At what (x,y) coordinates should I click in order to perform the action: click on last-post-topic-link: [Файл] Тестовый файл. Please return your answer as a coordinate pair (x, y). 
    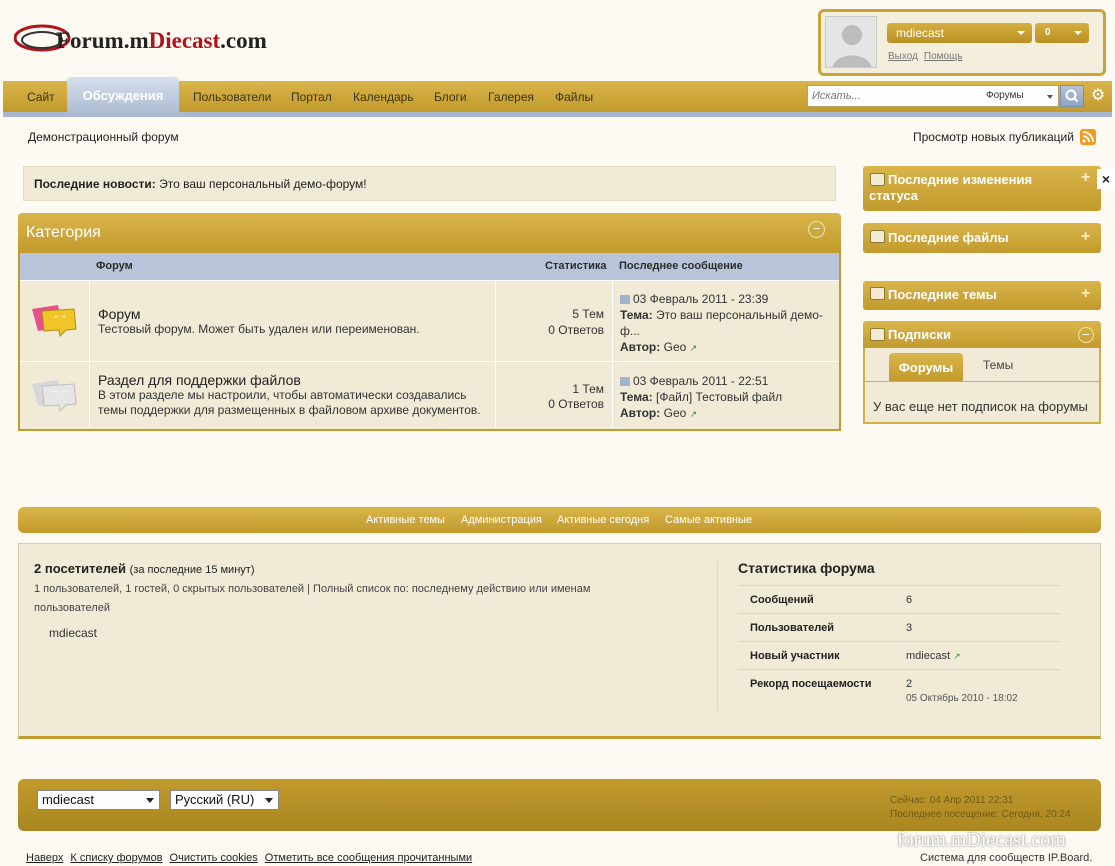
    Looking at the image, I should click on (719, 397).